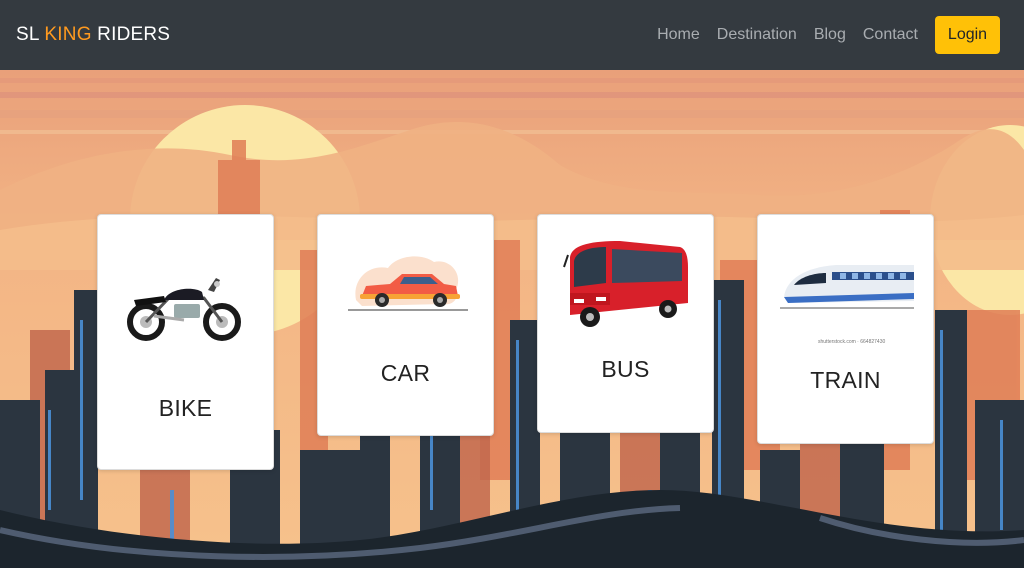 The height and width of the screenshot is (568, 1024). What do you see at coordinates (847, 287) in the screenshot?
I see `train-icon` at bounding box center [847, 287].